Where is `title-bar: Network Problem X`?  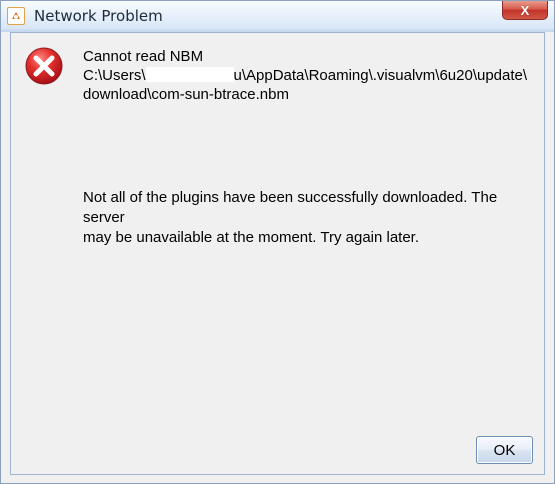
title-bar: Network Problem X is located at coordinates (277, 16).